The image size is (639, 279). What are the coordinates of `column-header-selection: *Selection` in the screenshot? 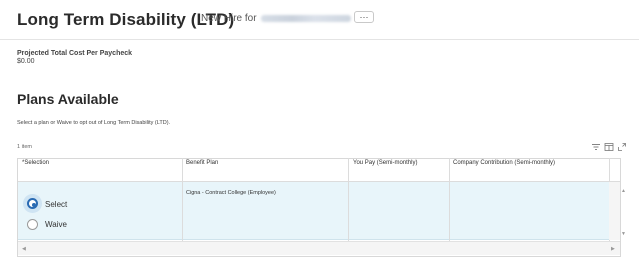 It's located at (36, 163).